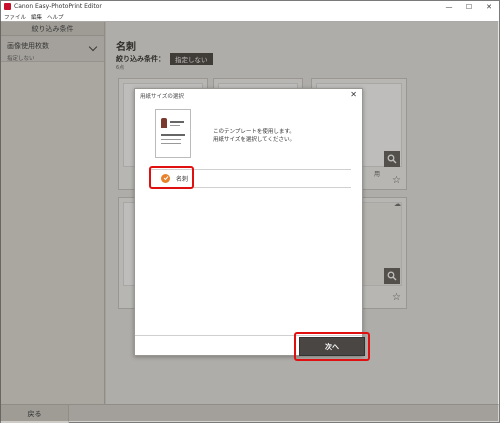 The width and height of the screenshot is (500, 423). Describe the element at coordinates (36, 17) in the screenshot. I see `menu-edit: 編集` at that location.